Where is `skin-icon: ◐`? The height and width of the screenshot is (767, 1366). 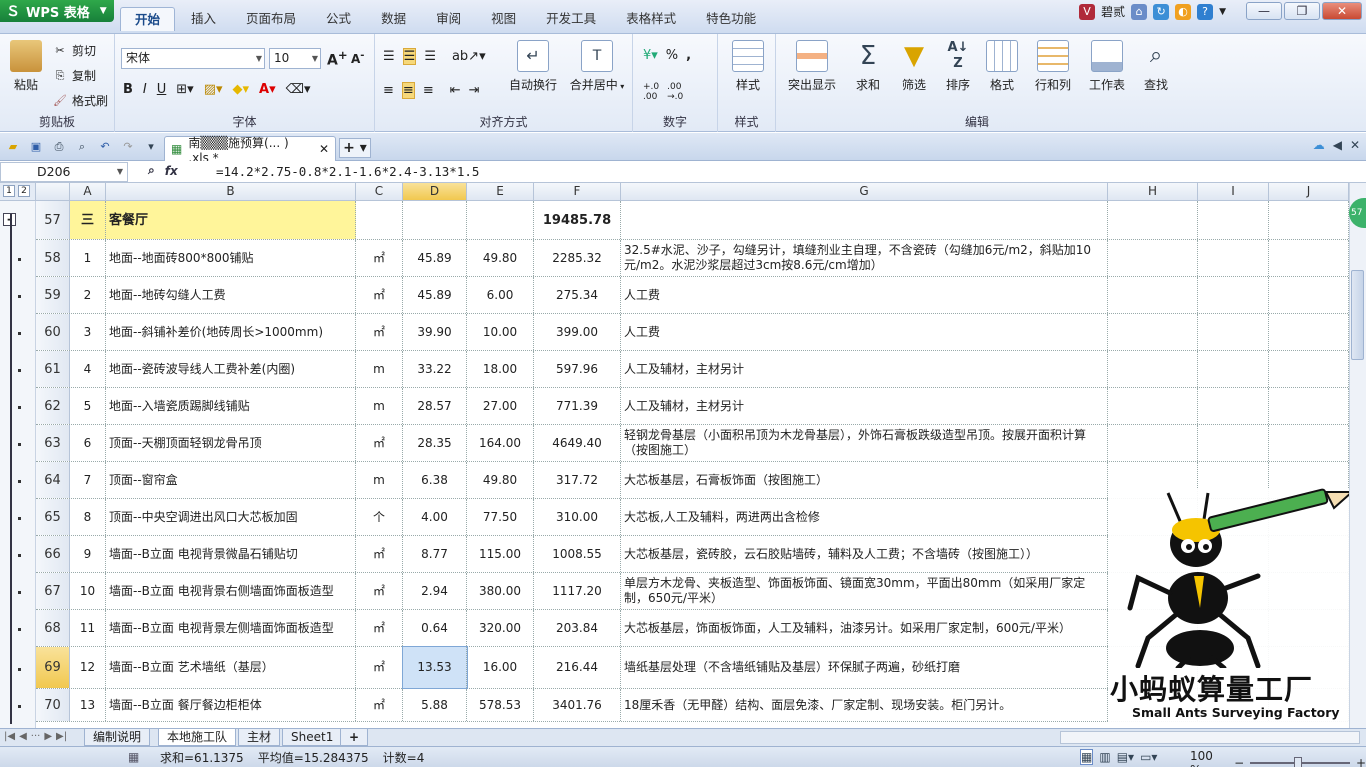
skin-icon: ◐ is located at coordinates (1183, 11).